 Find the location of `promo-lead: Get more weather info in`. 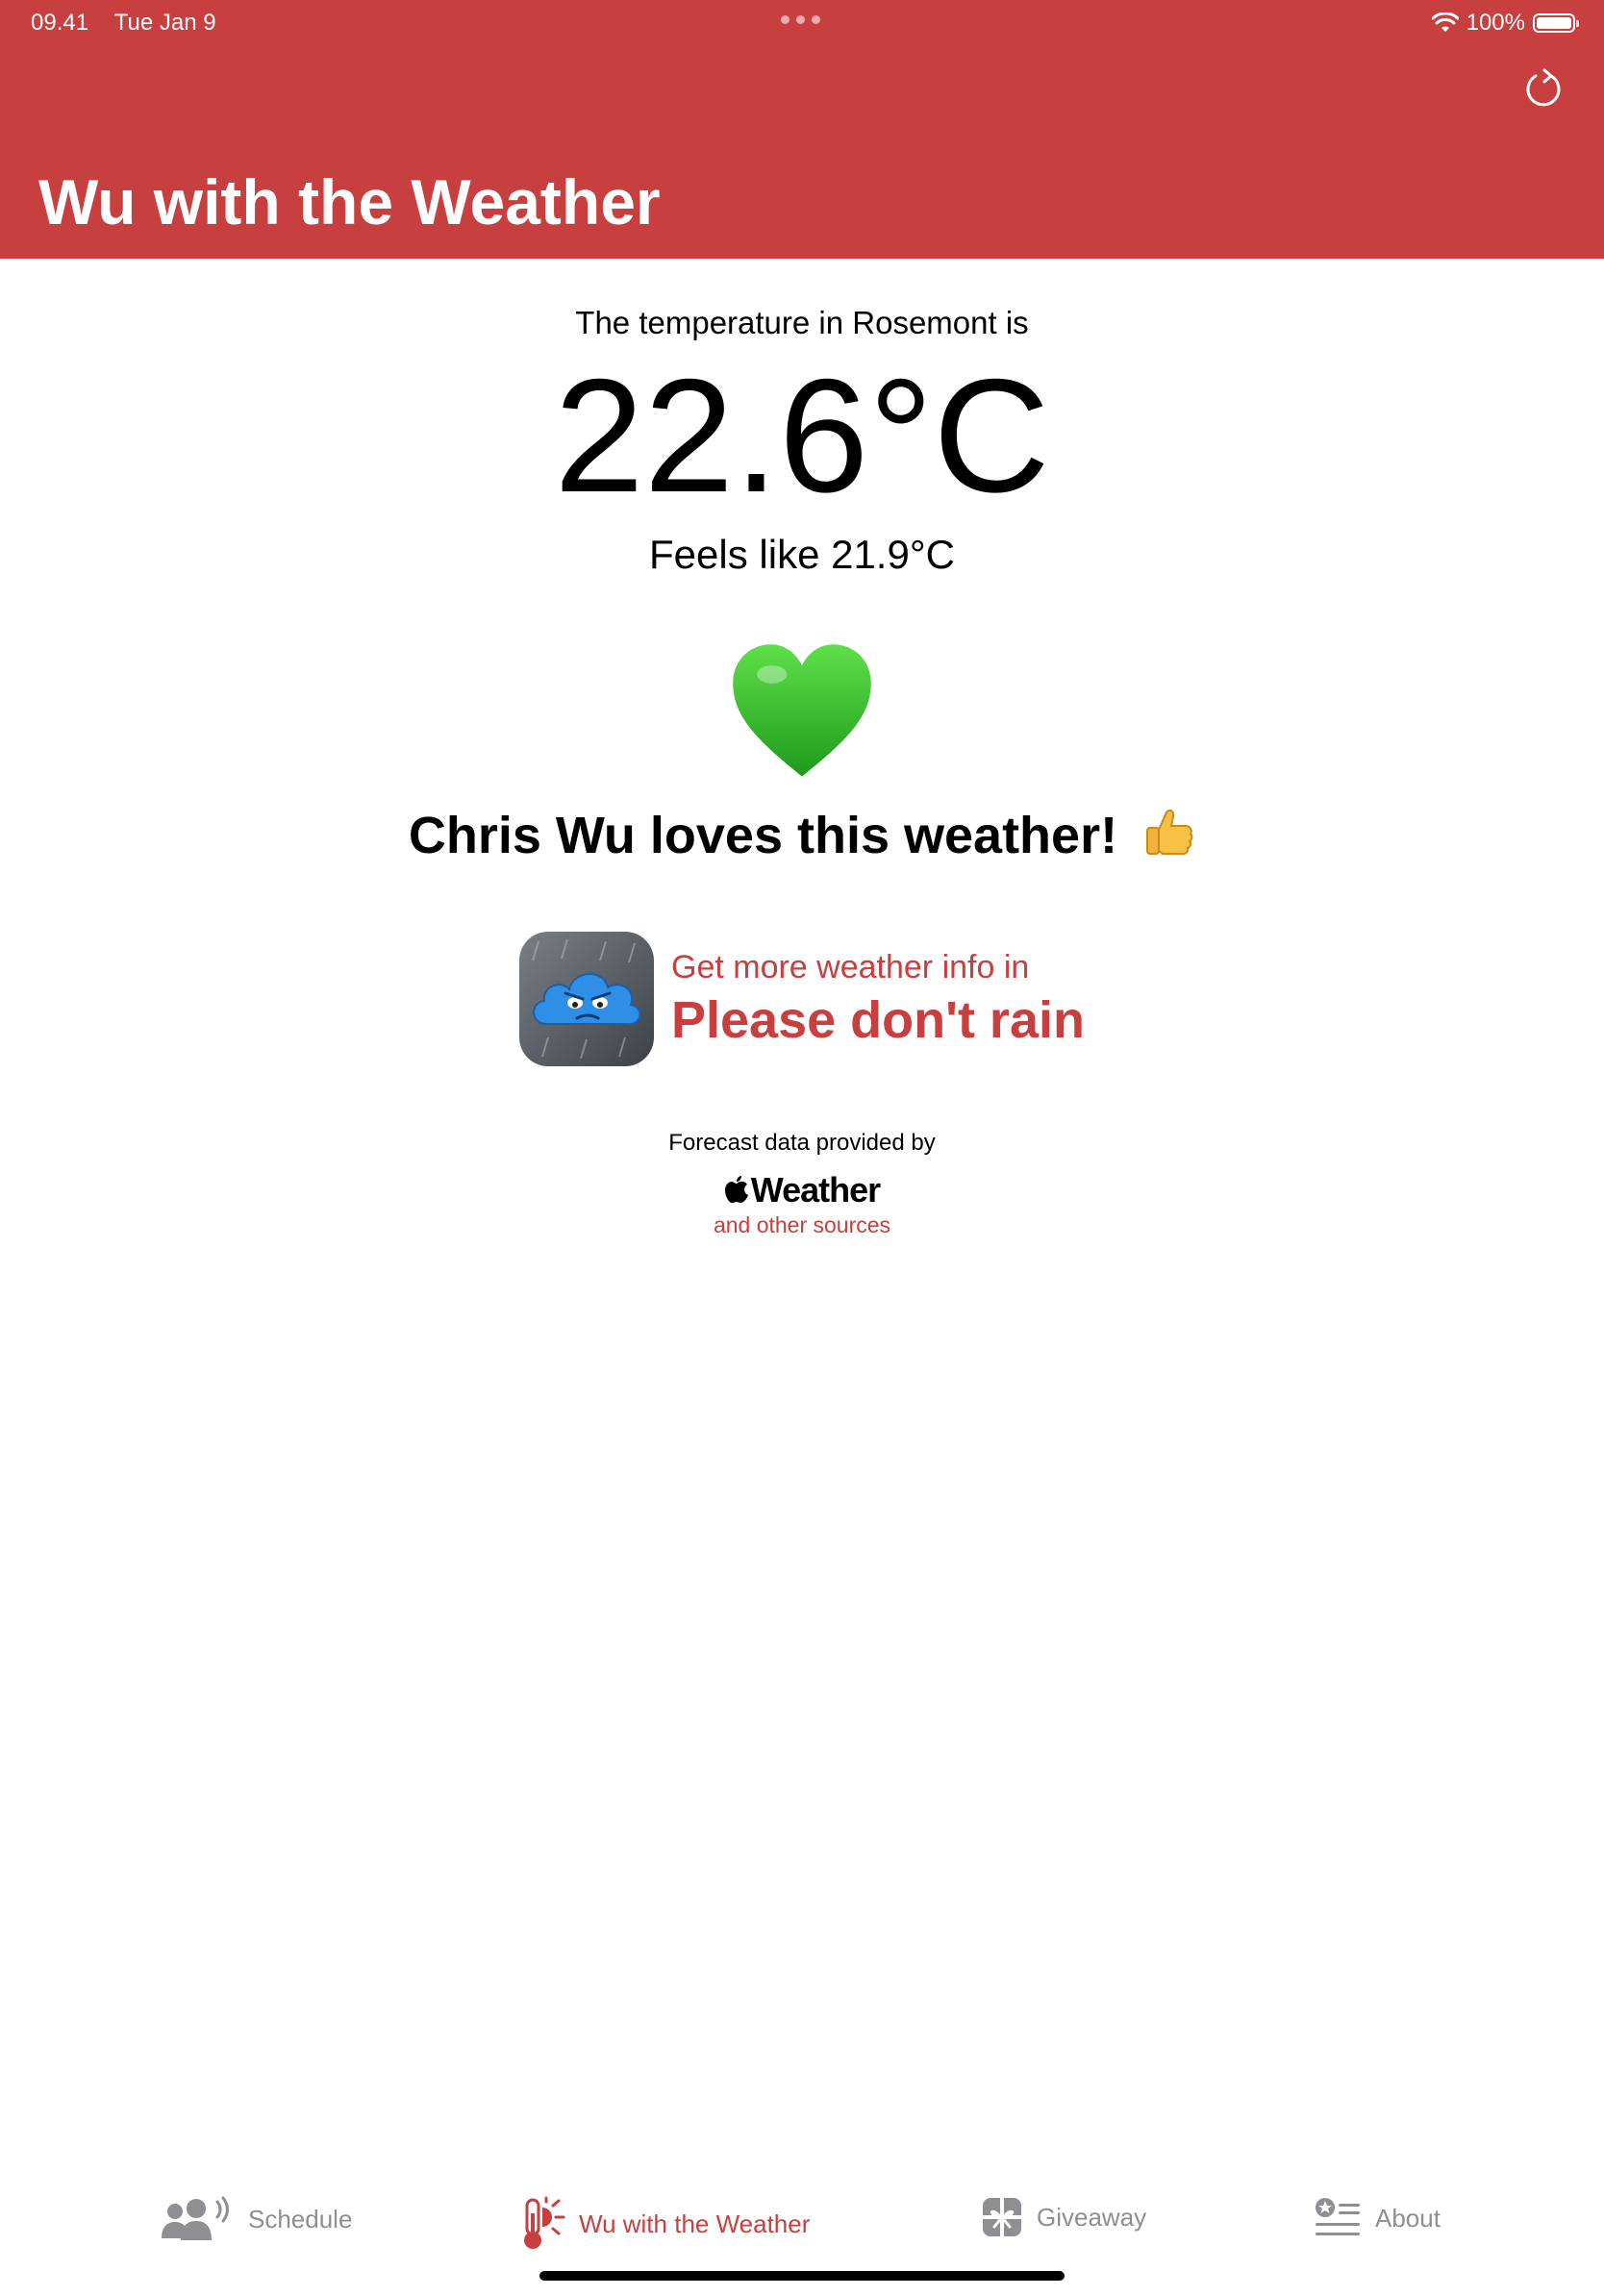

promo-lead: Get more weather info in is located at coordinates (850, 967).